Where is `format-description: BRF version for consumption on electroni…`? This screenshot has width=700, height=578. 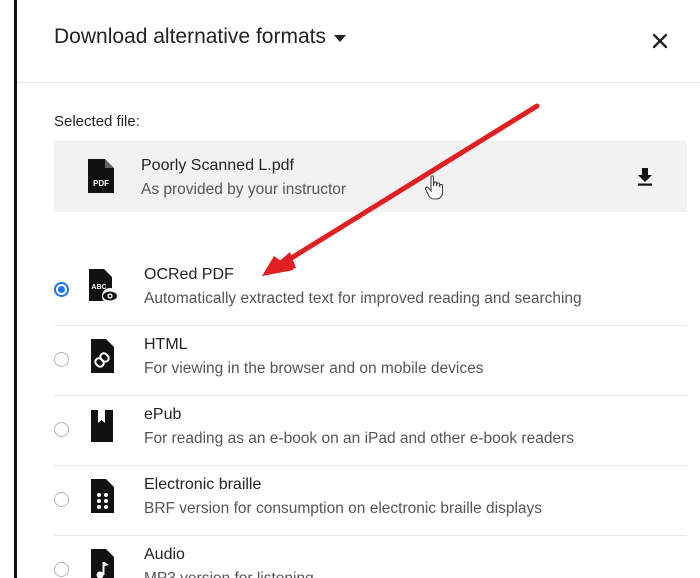 format-description: BRF version for consumption on electroni… is located at coordinates (343, 508).